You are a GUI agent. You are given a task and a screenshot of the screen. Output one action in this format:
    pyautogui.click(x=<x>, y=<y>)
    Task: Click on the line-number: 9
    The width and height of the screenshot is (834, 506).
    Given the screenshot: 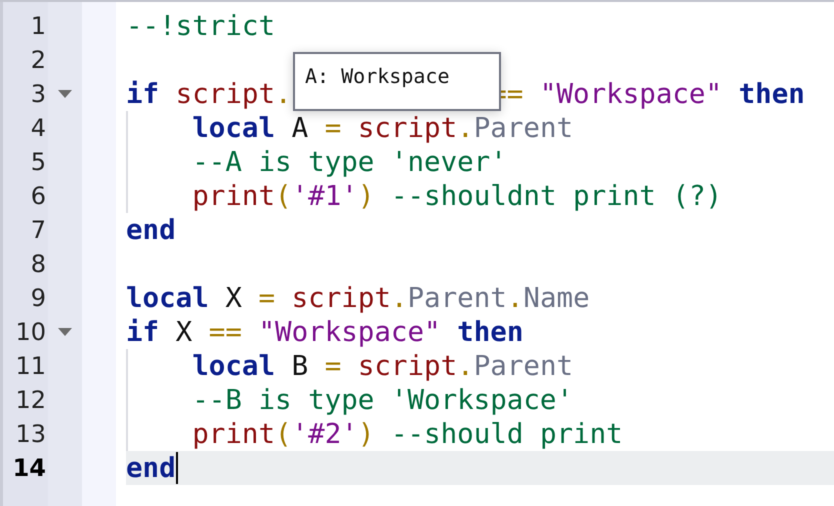 What is the action you would take?
    pyautogui.click(x=38, y=298)
    